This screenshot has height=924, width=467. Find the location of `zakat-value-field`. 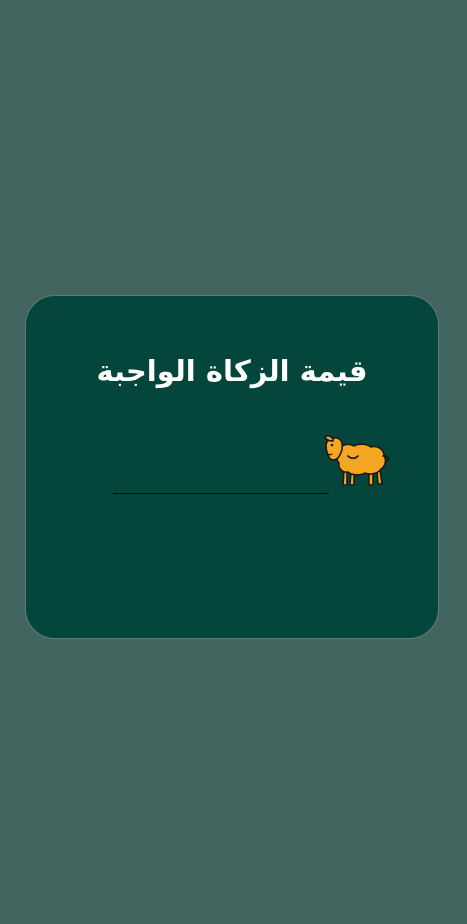

zakat-value-field is located at coordinates (221, 474).